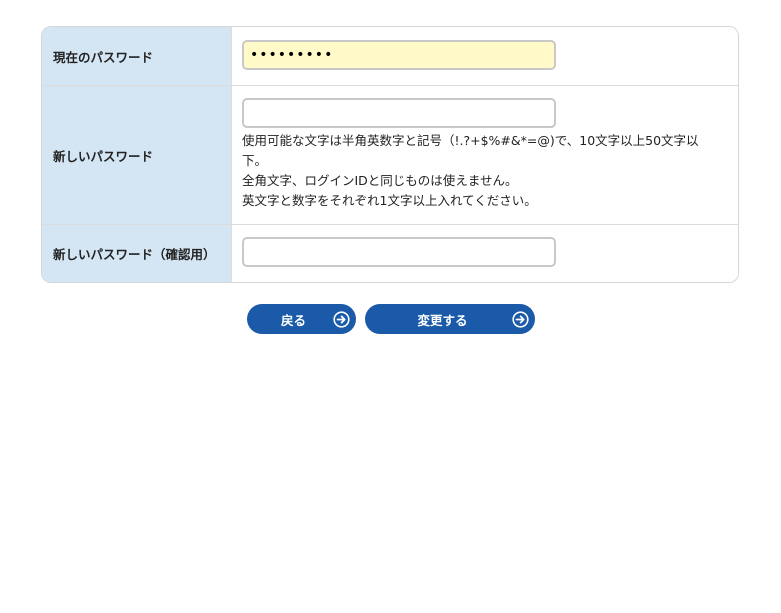 This screenshot has width=781, height=613. I want to click on form-buttons: 戻る 変更する, so click(391, 319).